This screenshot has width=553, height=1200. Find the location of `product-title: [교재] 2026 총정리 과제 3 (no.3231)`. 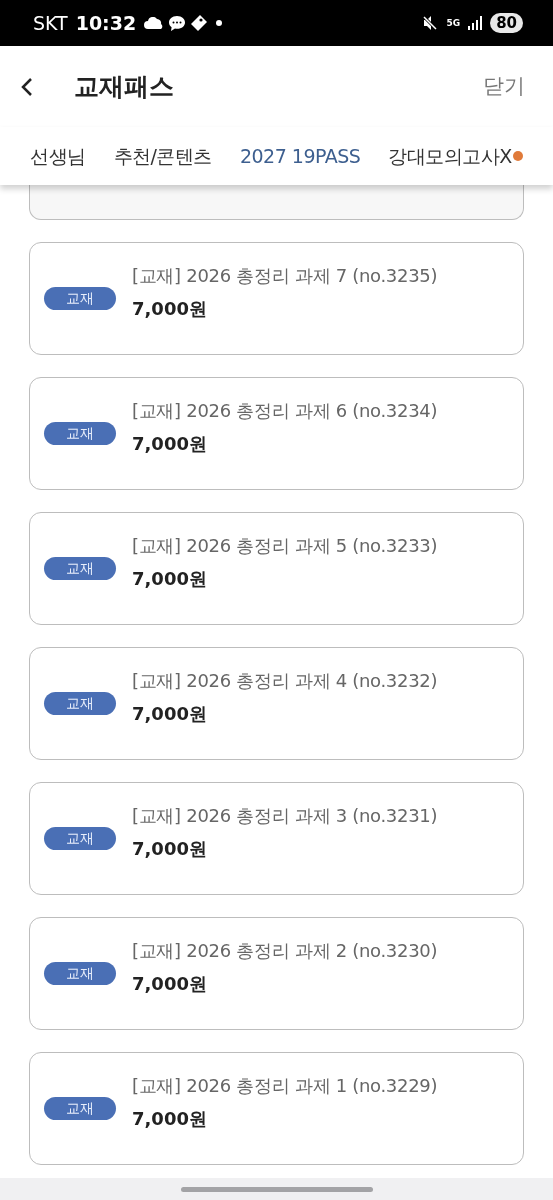

product-title: [교재] 2026 총정리 과제 3 (no.3231) is located at coordinates (285, 815).